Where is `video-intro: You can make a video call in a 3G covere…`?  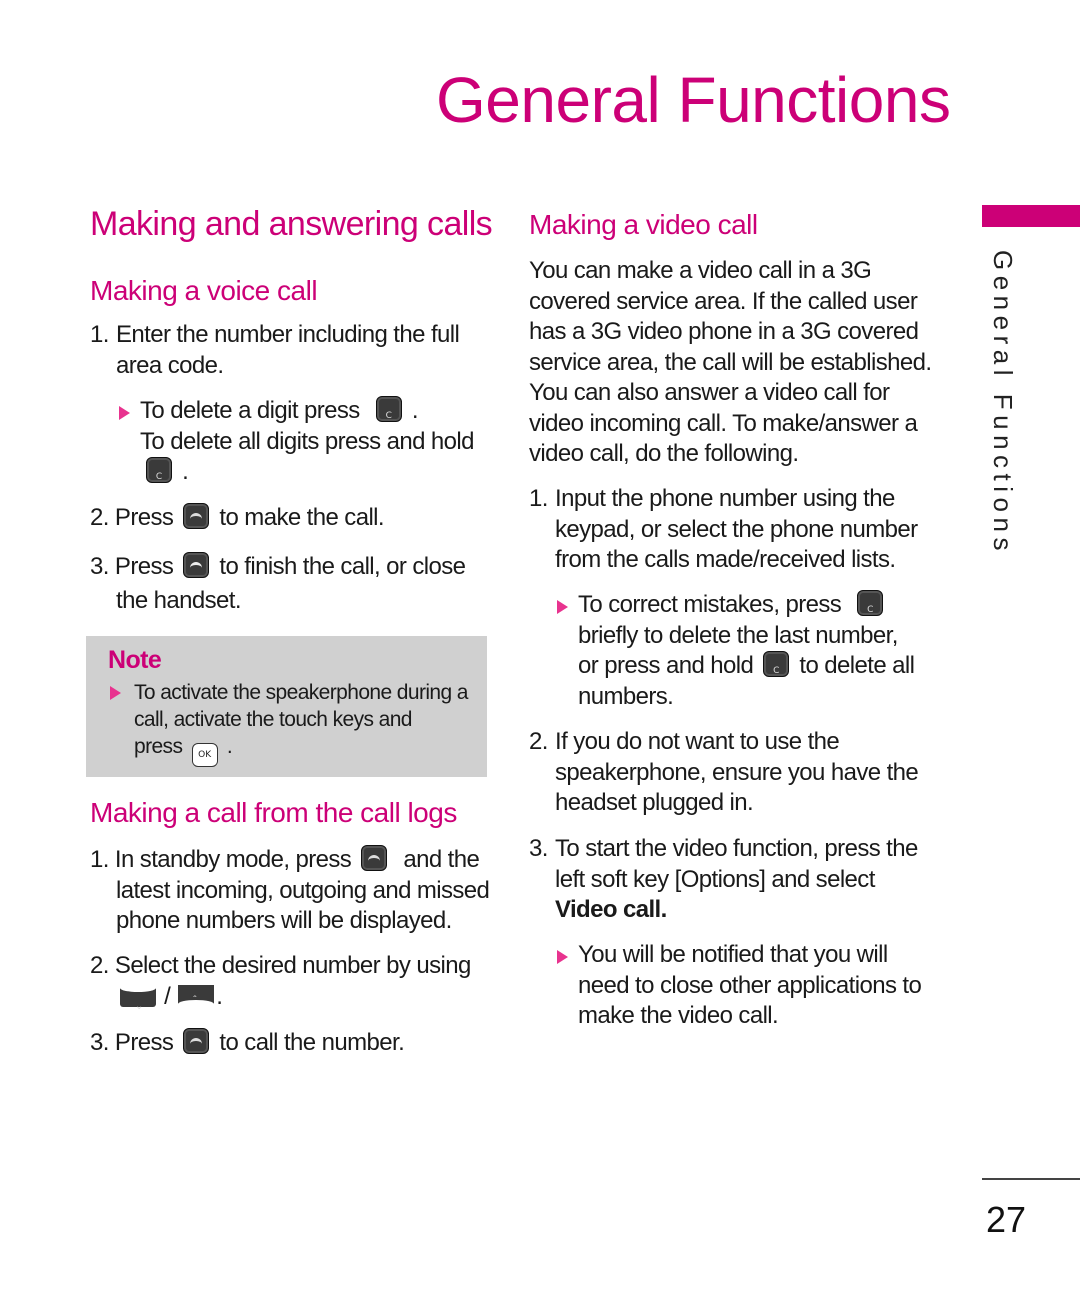
video-intro: You can make a video call in a 3G covere… is located at coordinates (734, 363).